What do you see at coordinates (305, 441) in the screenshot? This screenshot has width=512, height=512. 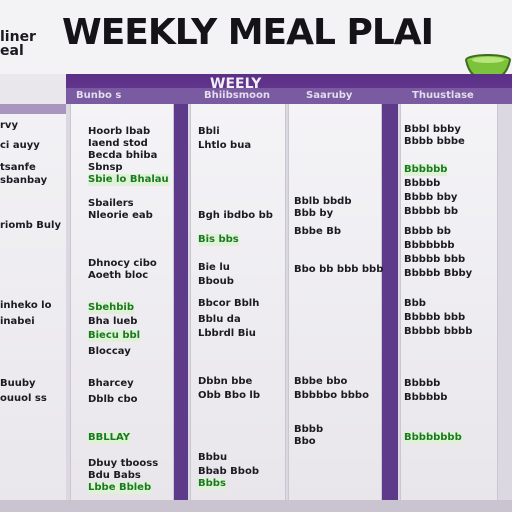 I see `meal-entry: Bbo` at bounding box center [305, 441].